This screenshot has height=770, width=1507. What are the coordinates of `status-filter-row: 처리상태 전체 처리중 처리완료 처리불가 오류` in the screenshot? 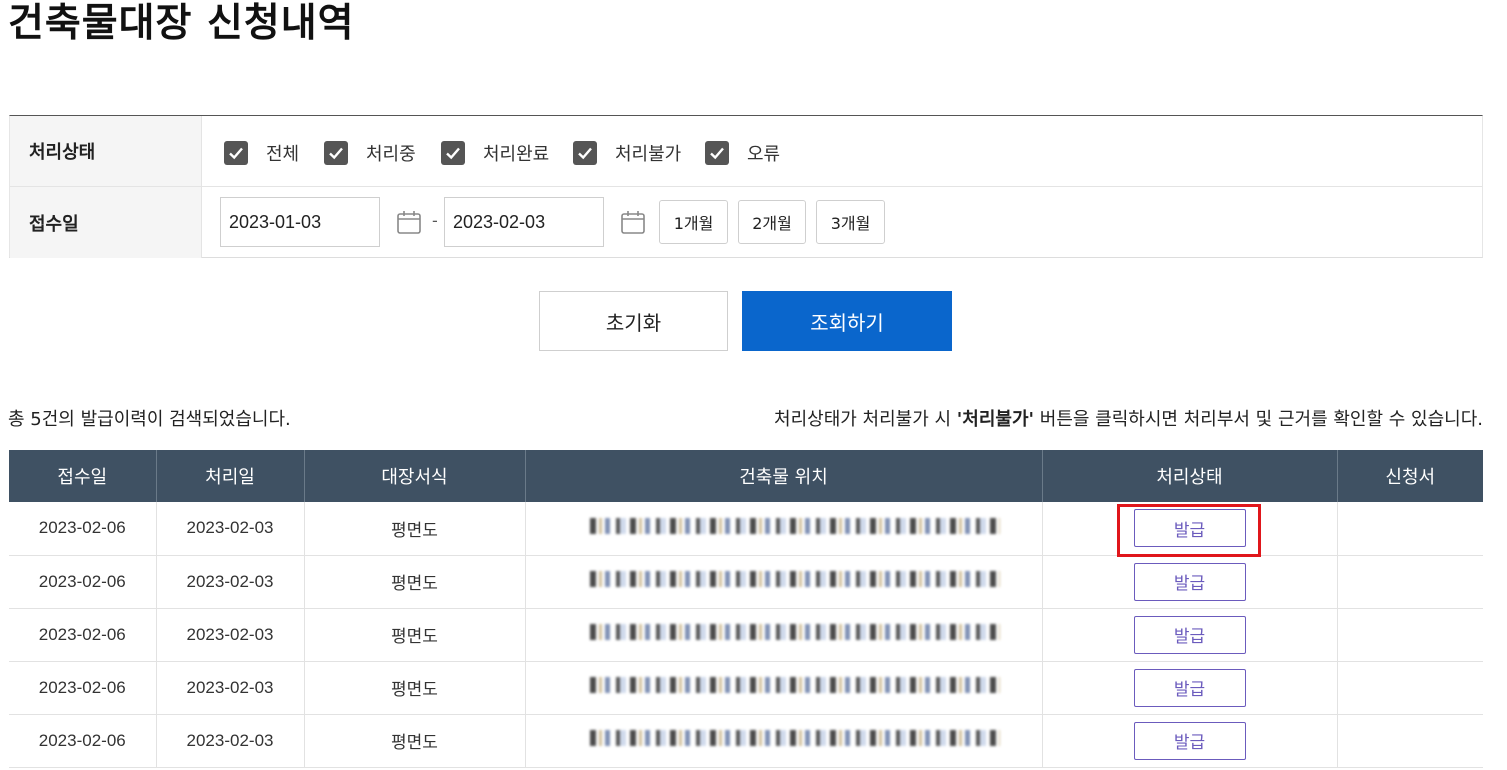 It's located at (746, 151).